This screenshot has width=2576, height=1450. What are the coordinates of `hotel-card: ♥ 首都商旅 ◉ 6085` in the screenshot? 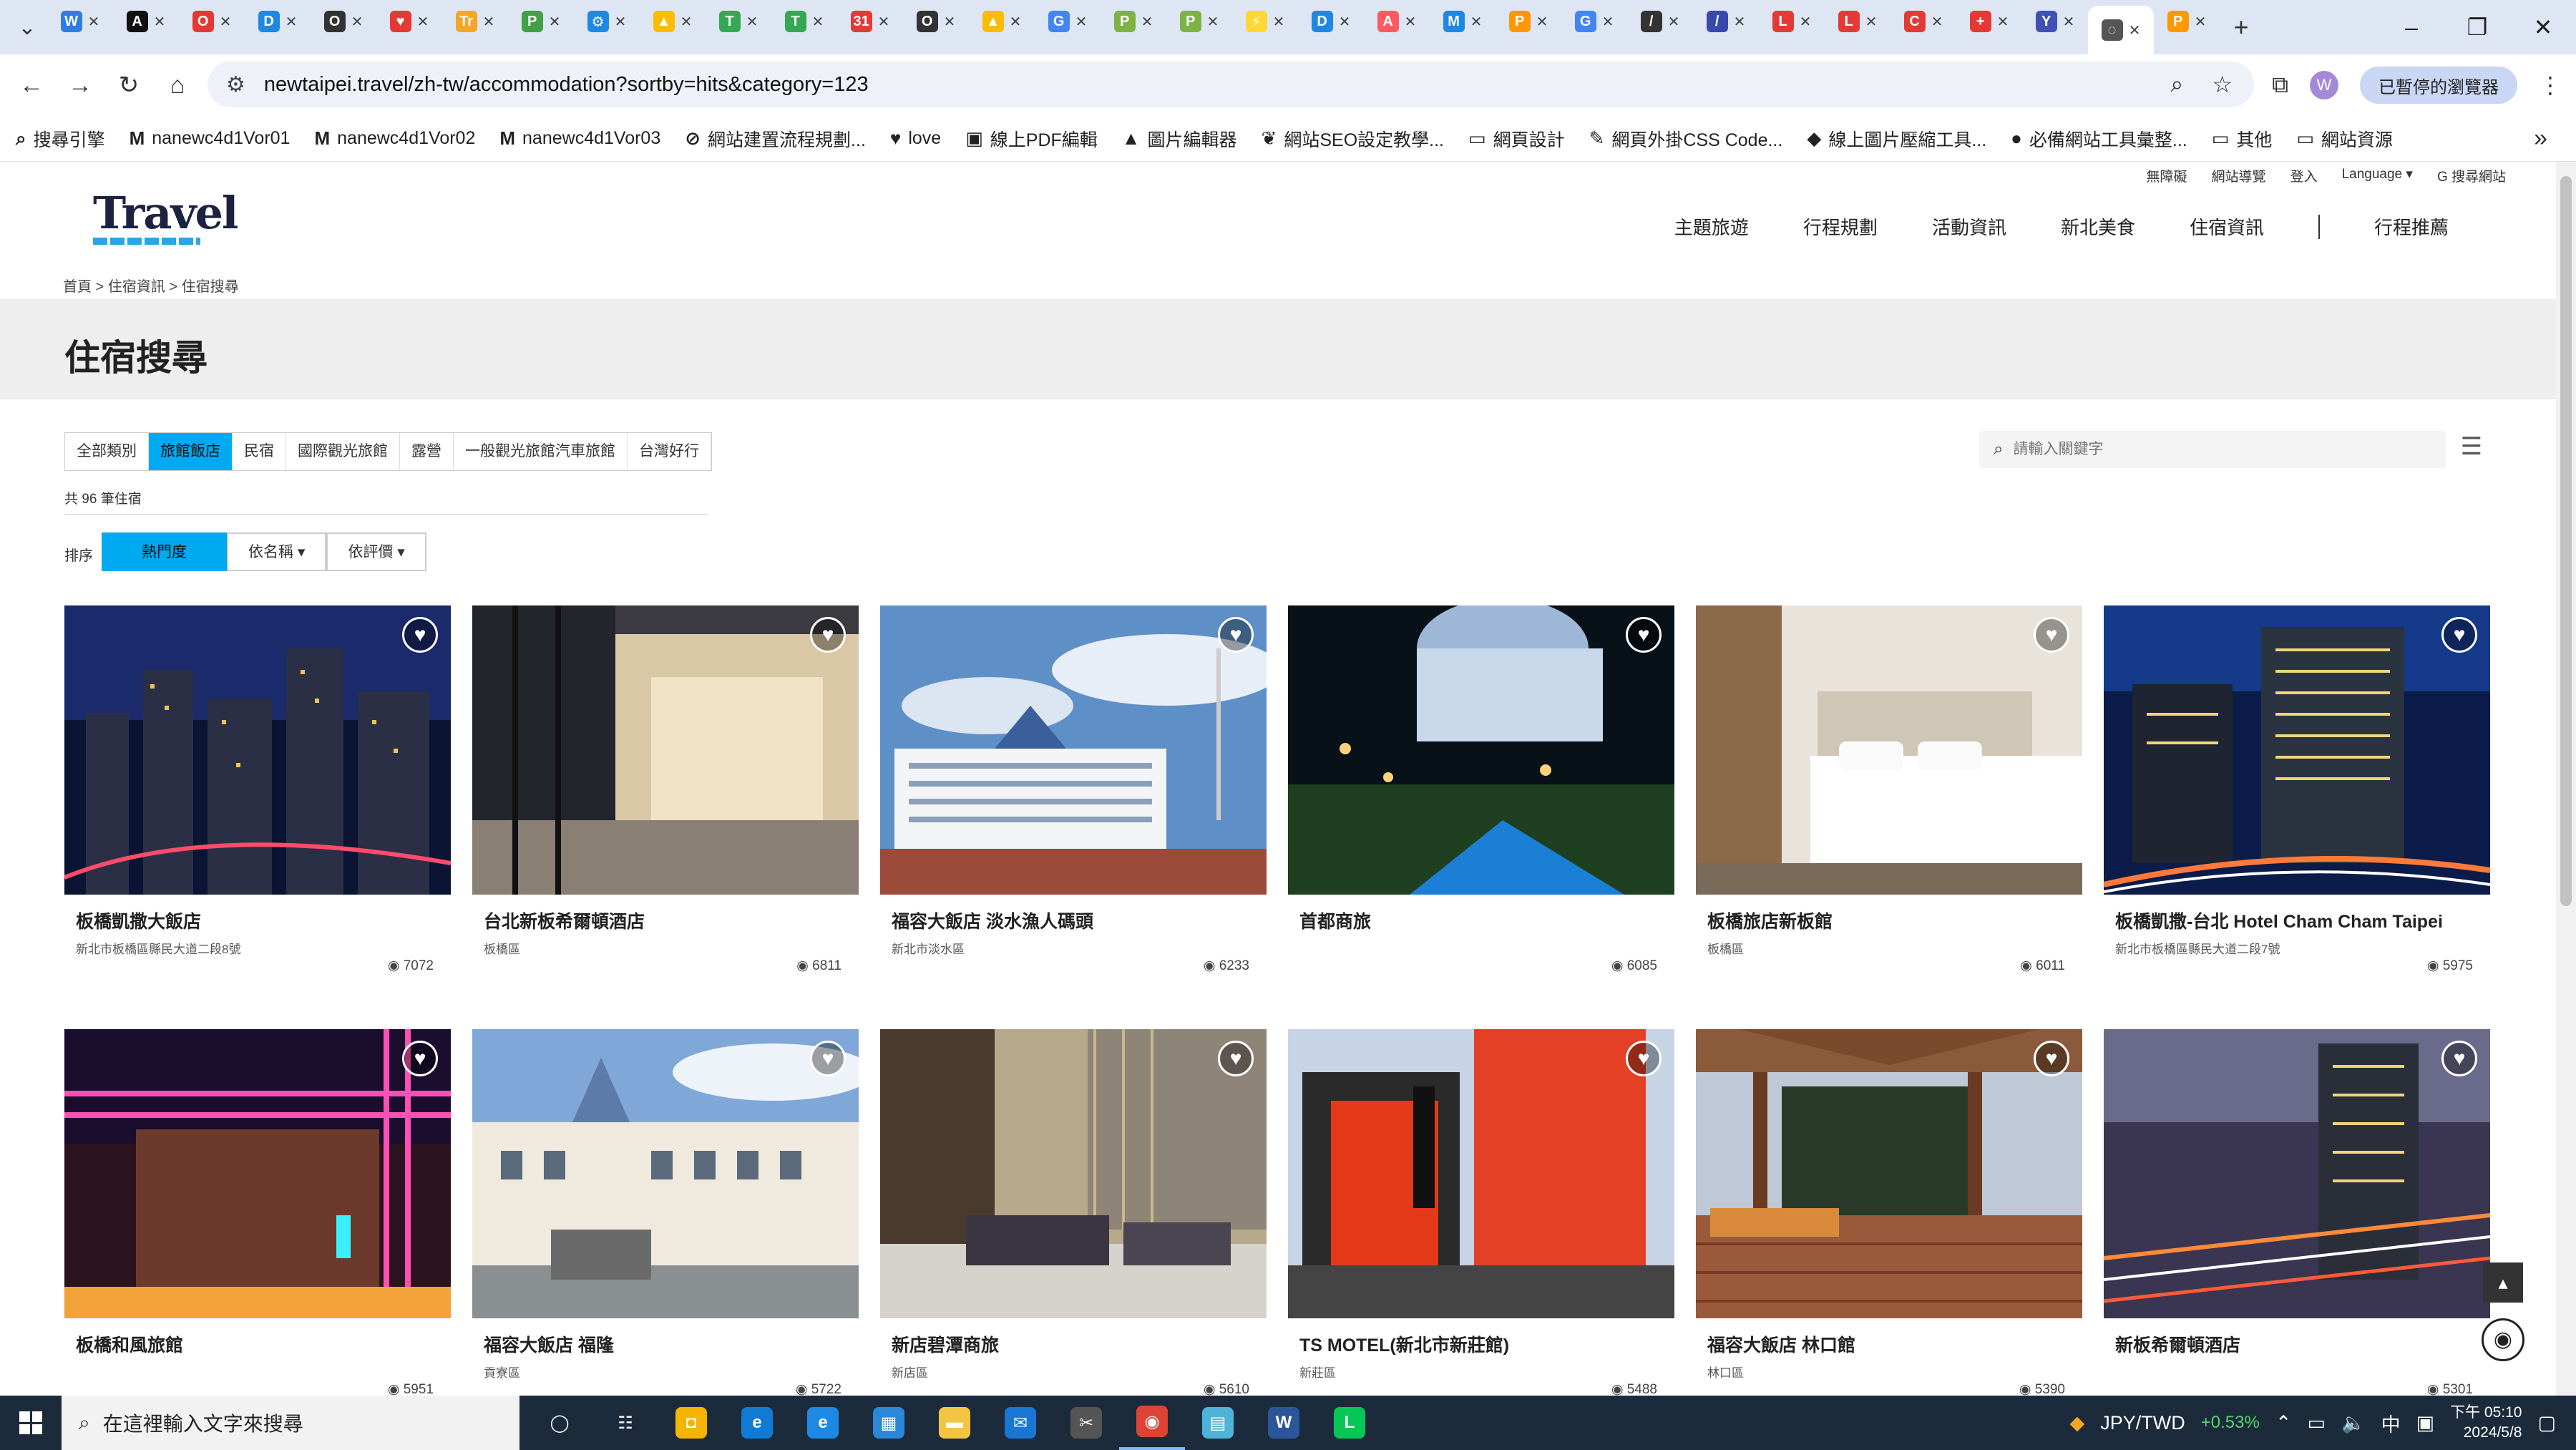 It's located at (1481, 789).